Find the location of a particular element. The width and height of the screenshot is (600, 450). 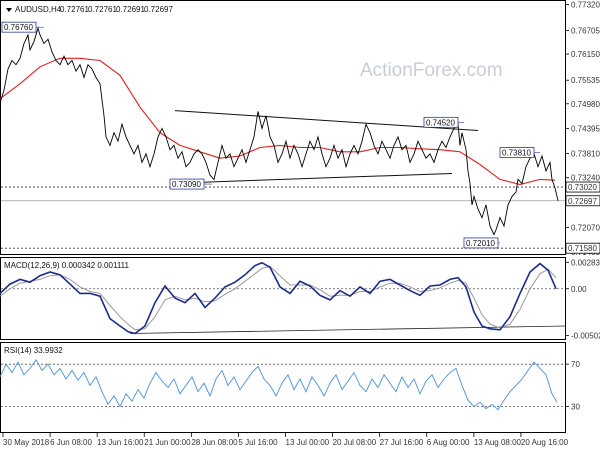

ohlc-low: 0.72691 is located at coordinates (130, 9).